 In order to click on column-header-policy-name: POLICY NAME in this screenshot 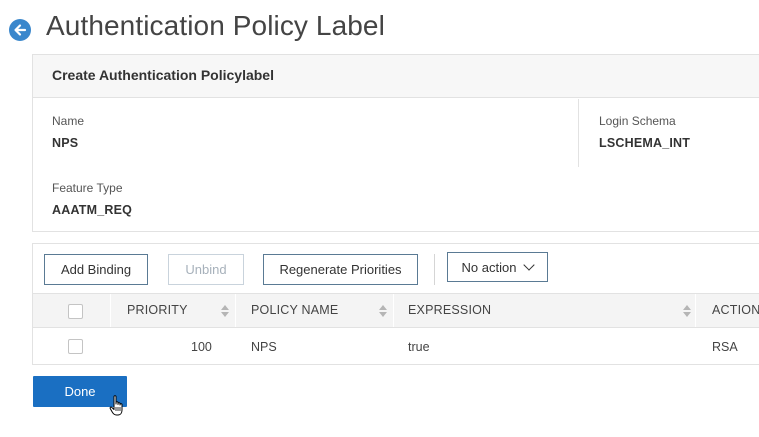, I will do `click(294, 310)`.